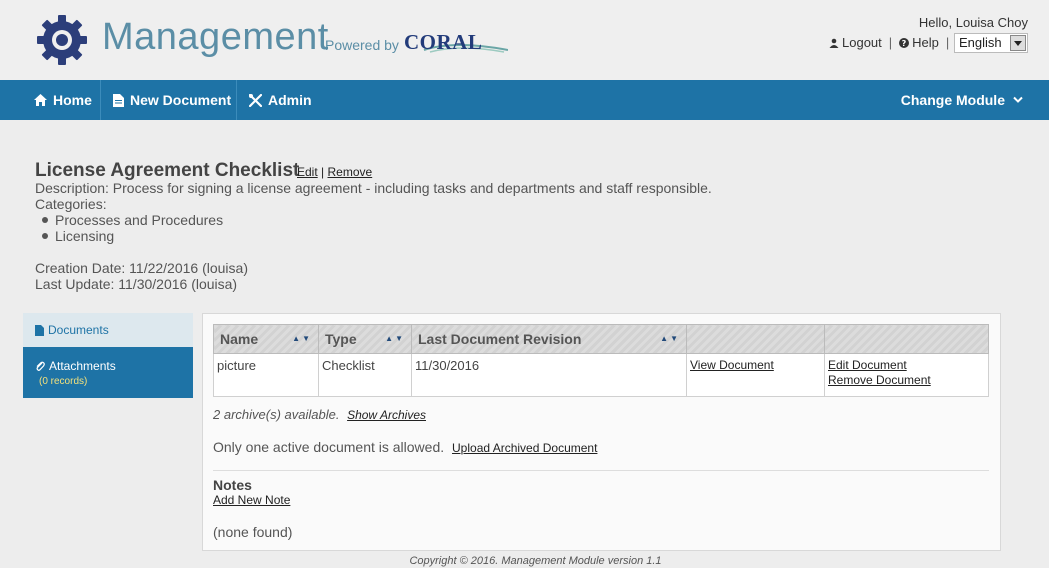 The image size is (1049, 568). I want to click on cell-view: View Document, so click(755, 375).